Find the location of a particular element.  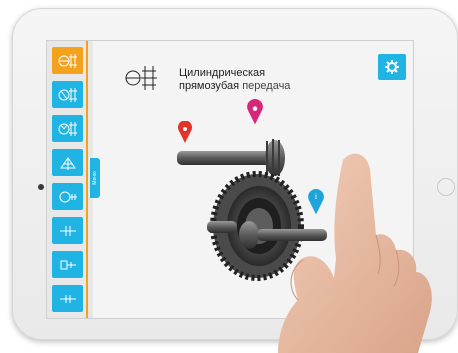

menu-tab-label: Меню is located at coordinates (95, 178).